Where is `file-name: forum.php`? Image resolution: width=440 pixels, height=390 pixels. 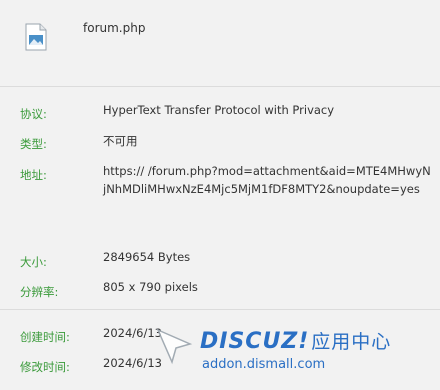 file-name: forum.php is located at coordinates (114, 28).